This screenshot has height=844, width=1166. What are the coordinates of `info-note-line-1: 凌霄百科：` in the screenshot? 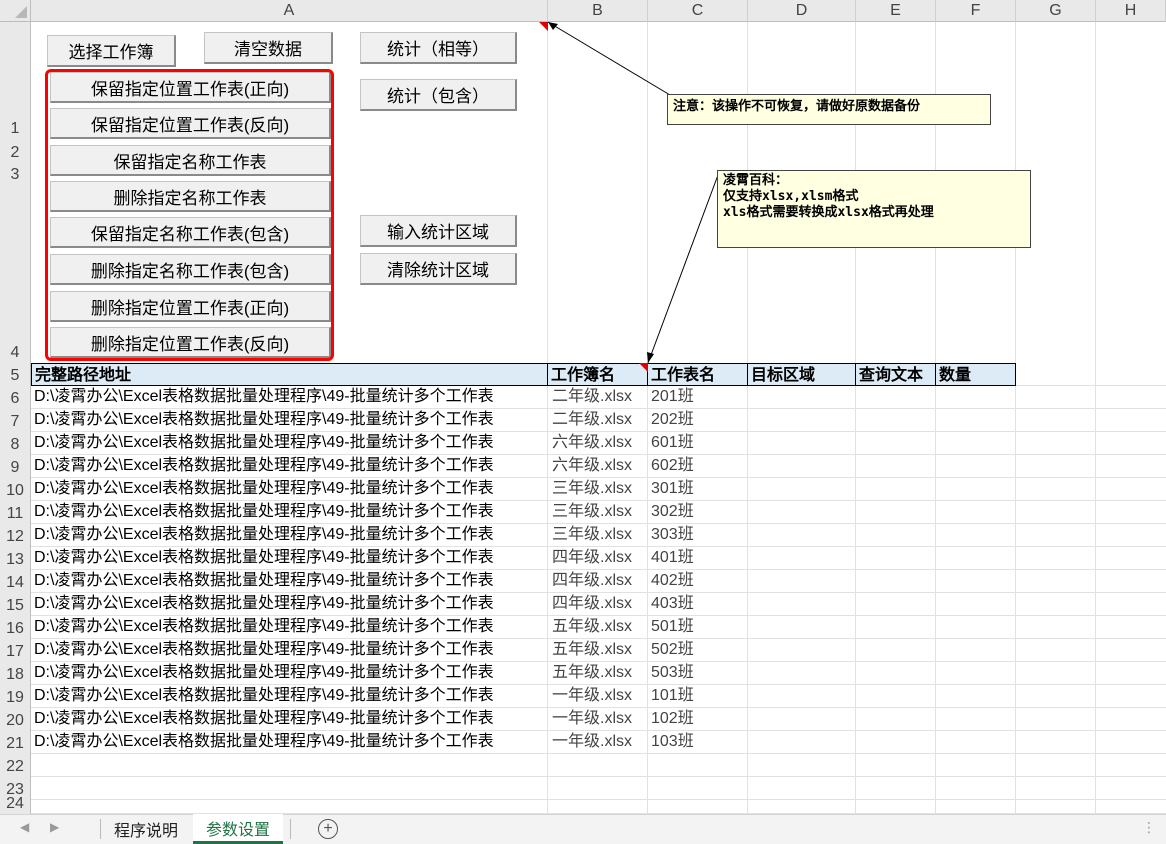 It's located at (756, 180).